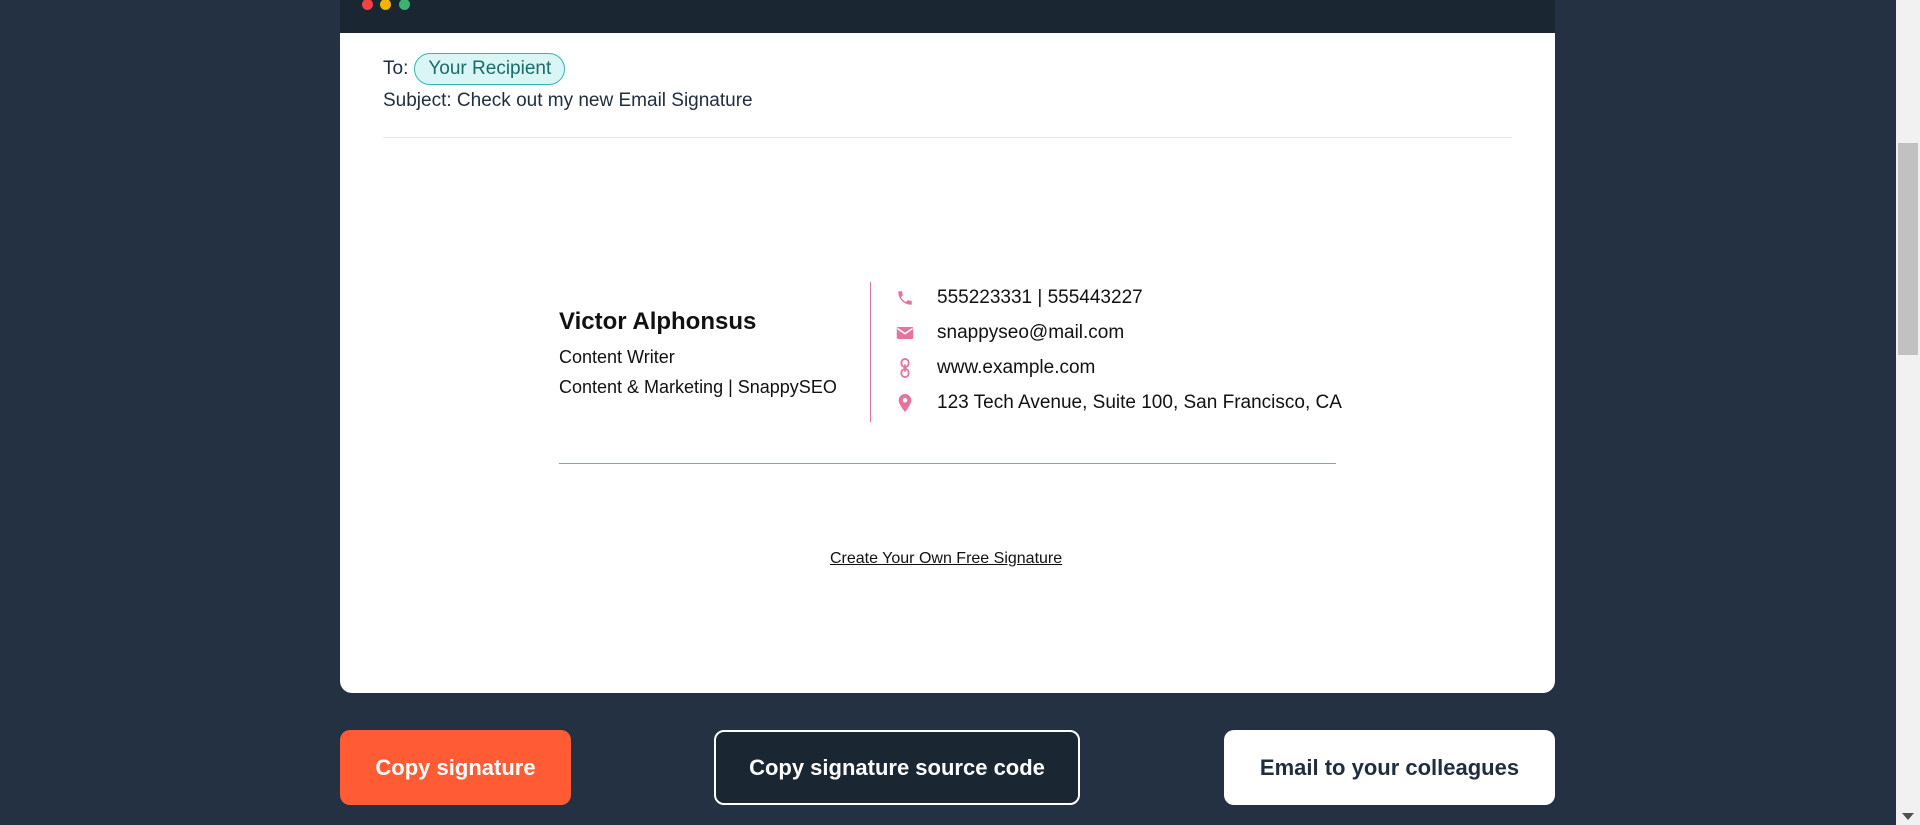 The image size is (1920, 825). I want to click on copy-signature-button: Copy signature, so click(455, 767).